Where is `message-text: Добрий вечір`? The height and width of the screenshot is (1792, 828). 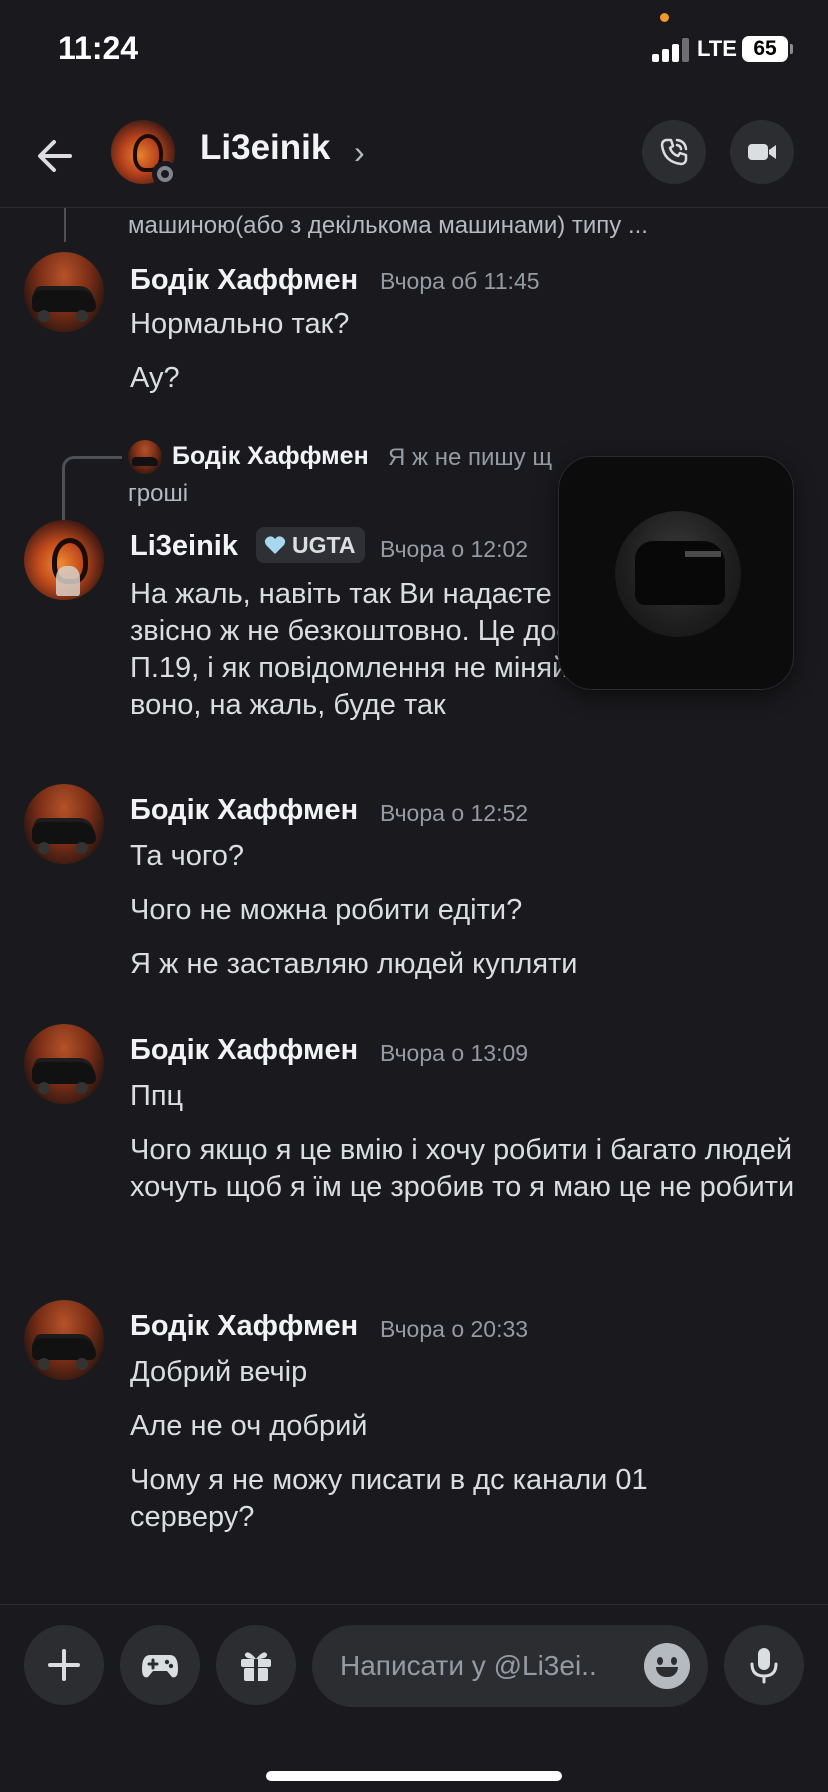 message-text: Добрий вечір is located at coordinates (219, 1372).